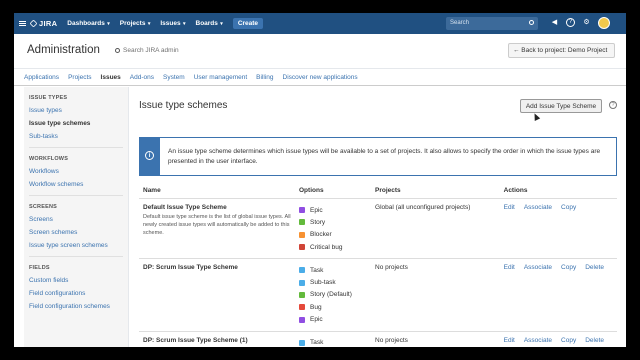 The width and height of the screenshot is (640, 360). Describe the element at coordinates (135, 23) in the screenshot. I see `nav-projects: Projects ▾` at that location.